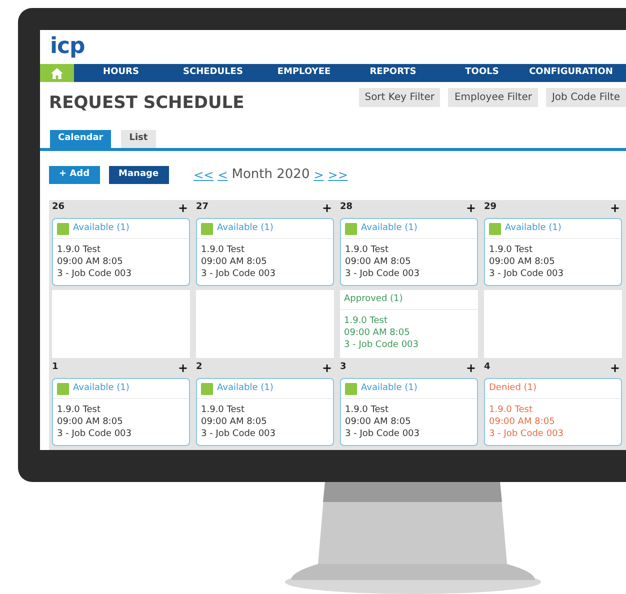 The image size is (626, 594). I want to click on day-number: 4, so click(487, 367).